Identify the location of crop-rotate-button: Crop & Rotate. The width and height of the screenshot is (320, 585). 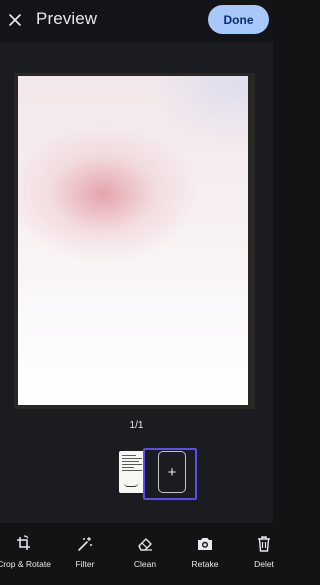
(27, 555).